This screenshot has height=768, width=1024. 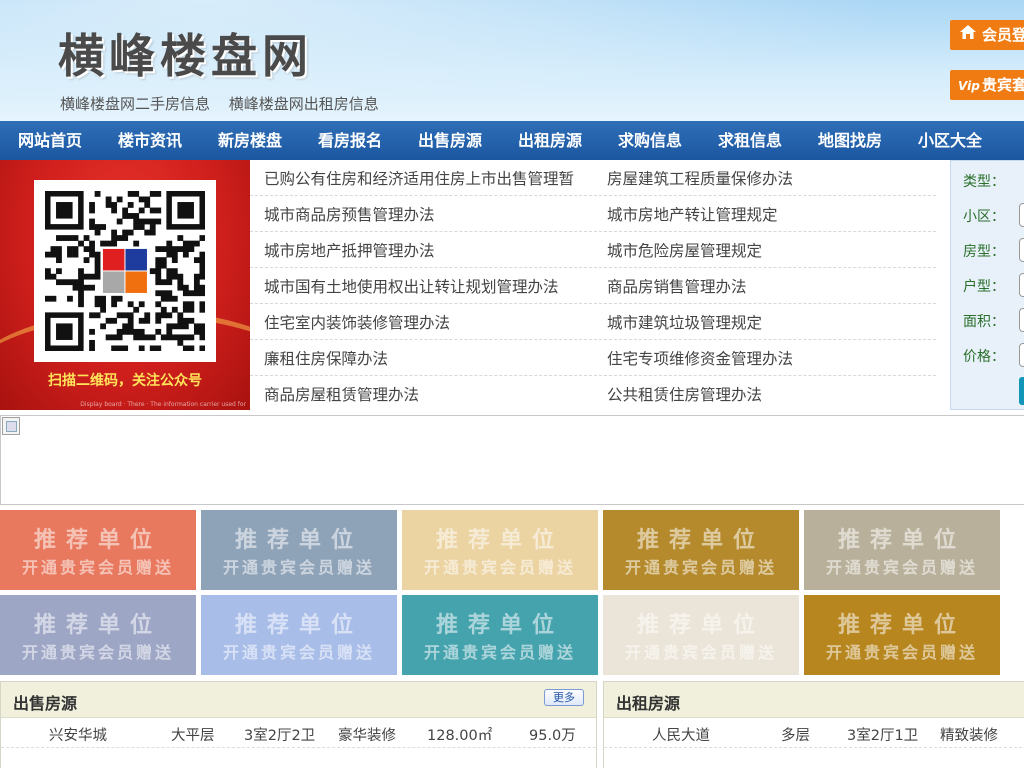 I want to click on list-item: 住宅室内装饰装修管理办法 城市建筑垃圾管理规定, so click(x=593, y=322).